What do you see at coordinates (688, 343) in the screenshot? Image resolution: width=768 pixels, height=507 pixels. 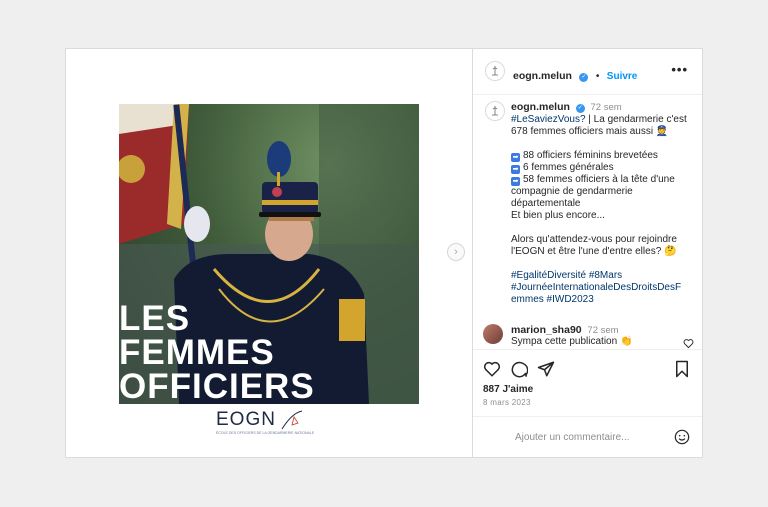 I see `like-comment-heart-icon` at bounding box center [688, 343].